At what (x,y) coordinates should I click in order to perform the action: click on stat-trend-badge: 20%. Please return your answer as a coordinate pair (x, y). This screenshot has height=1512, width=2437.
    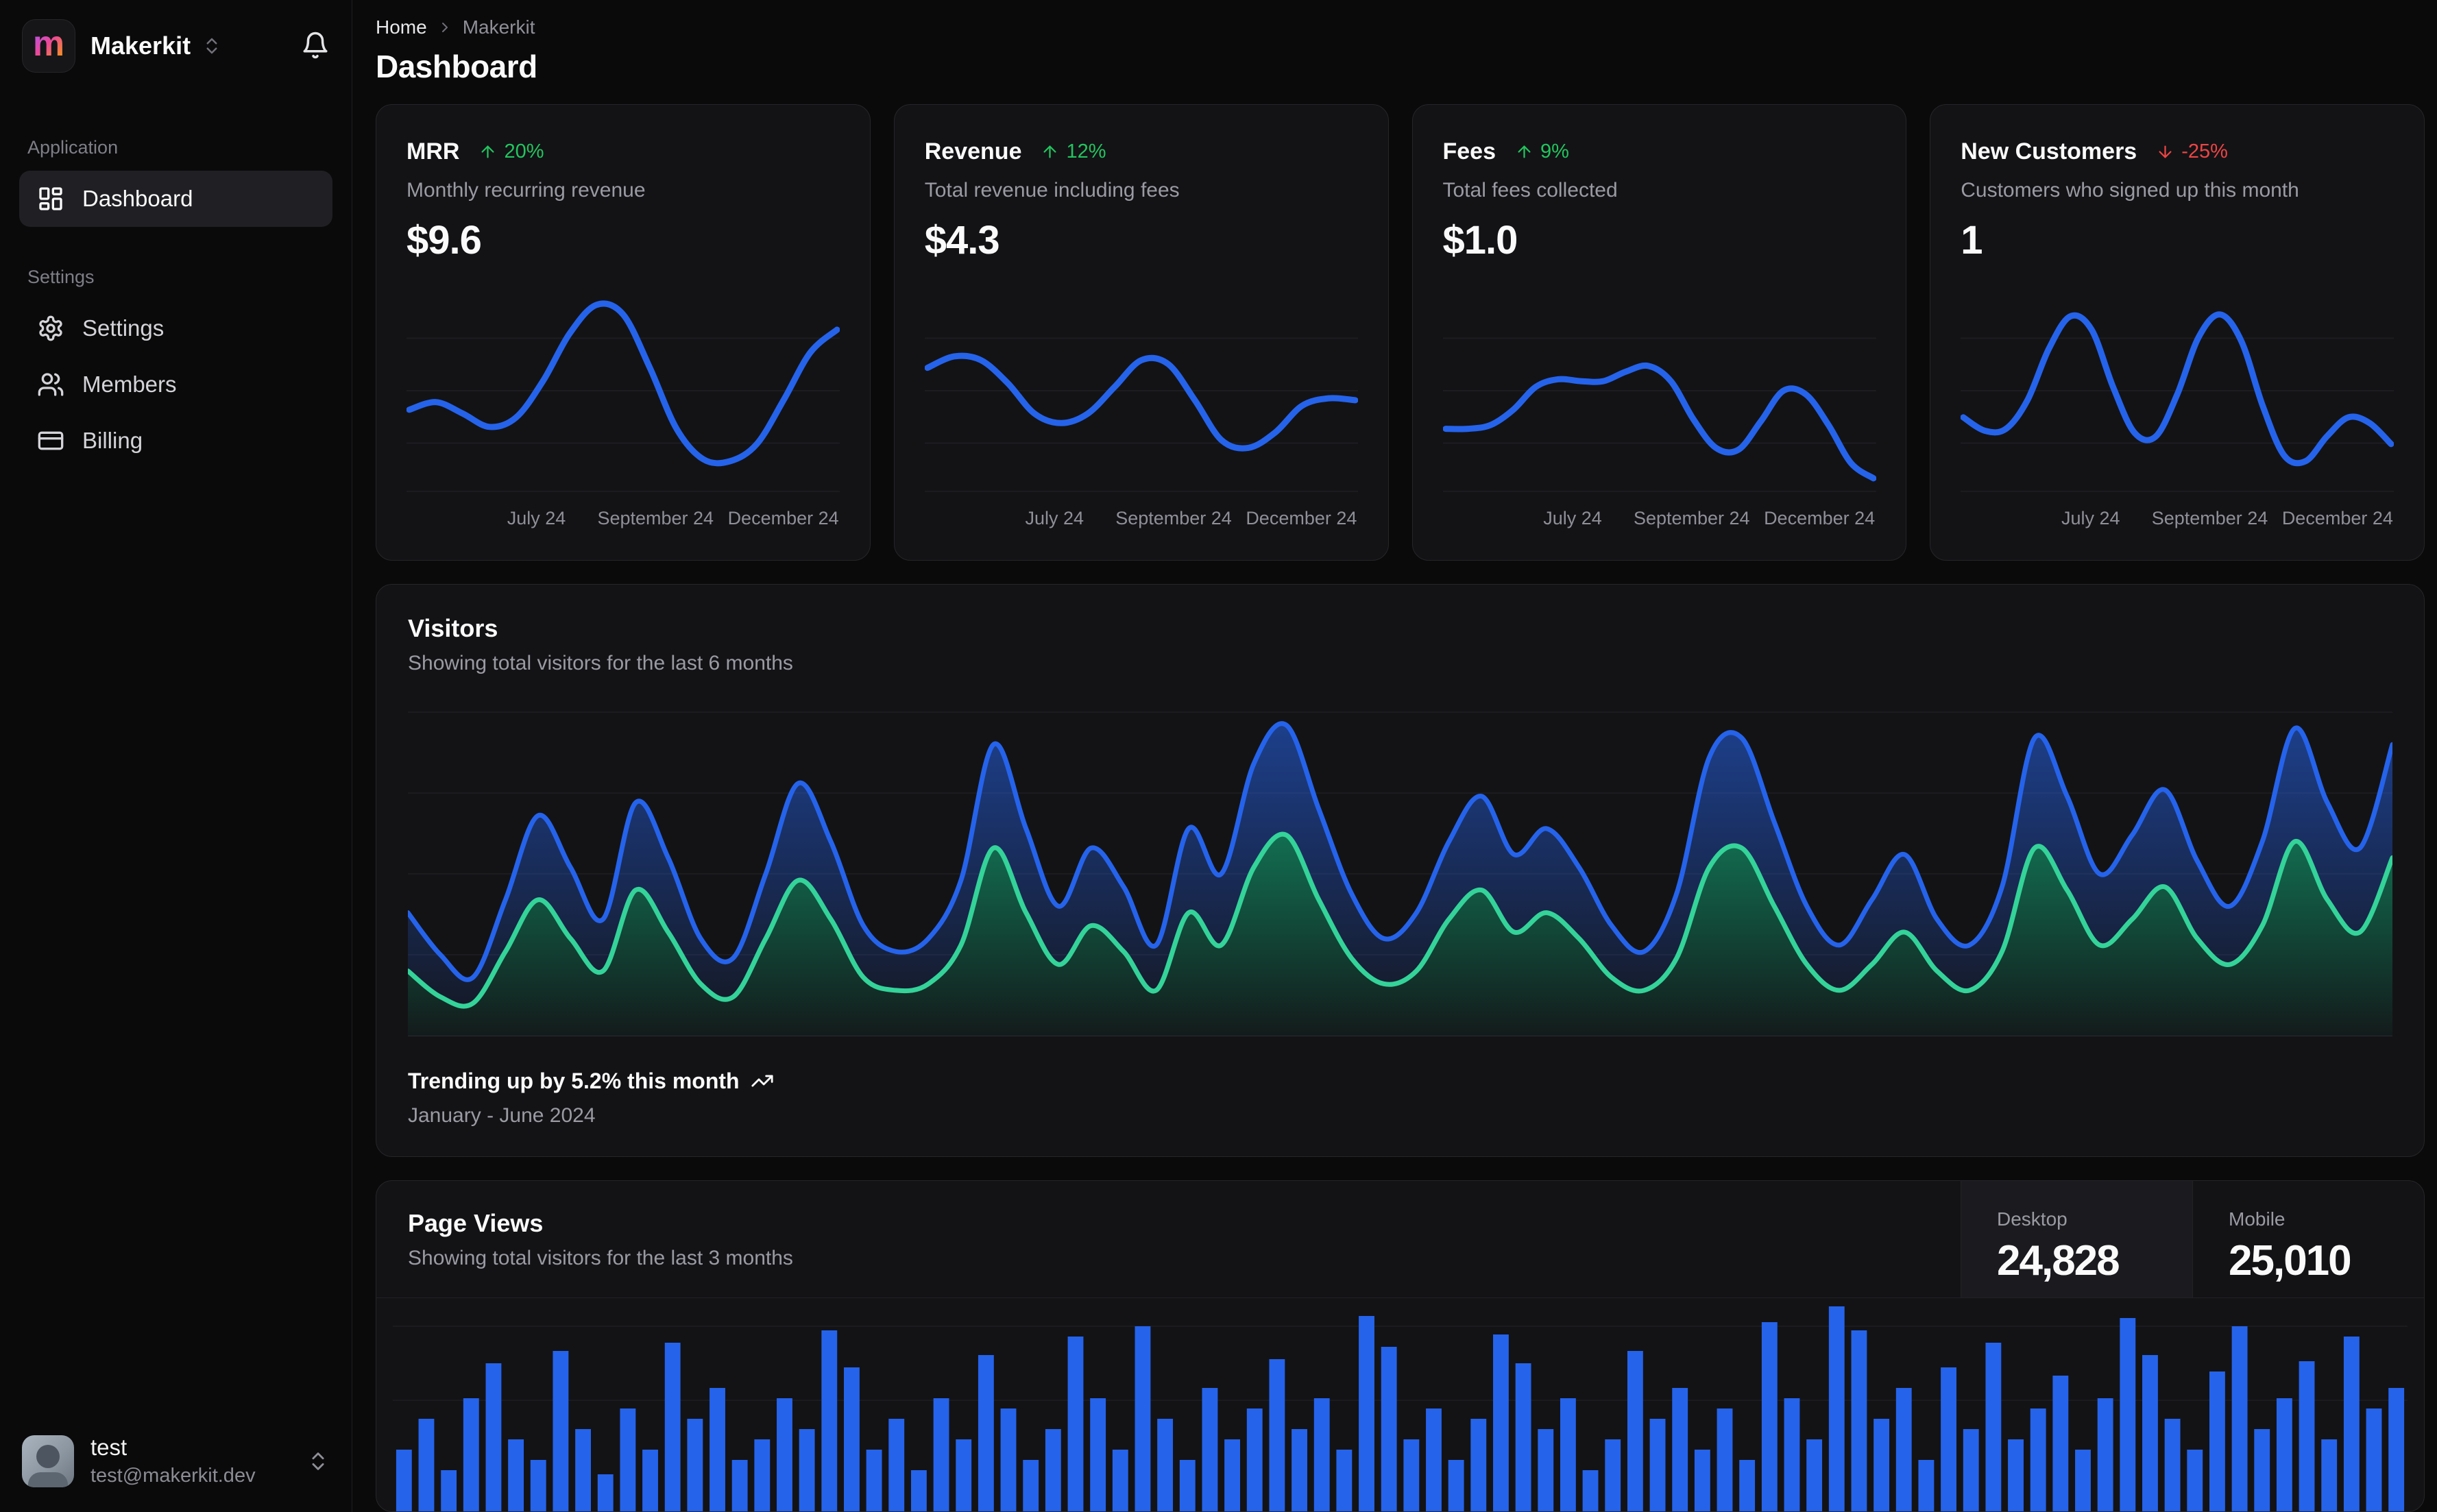
    Looking at the image, I should click on (511, 152).